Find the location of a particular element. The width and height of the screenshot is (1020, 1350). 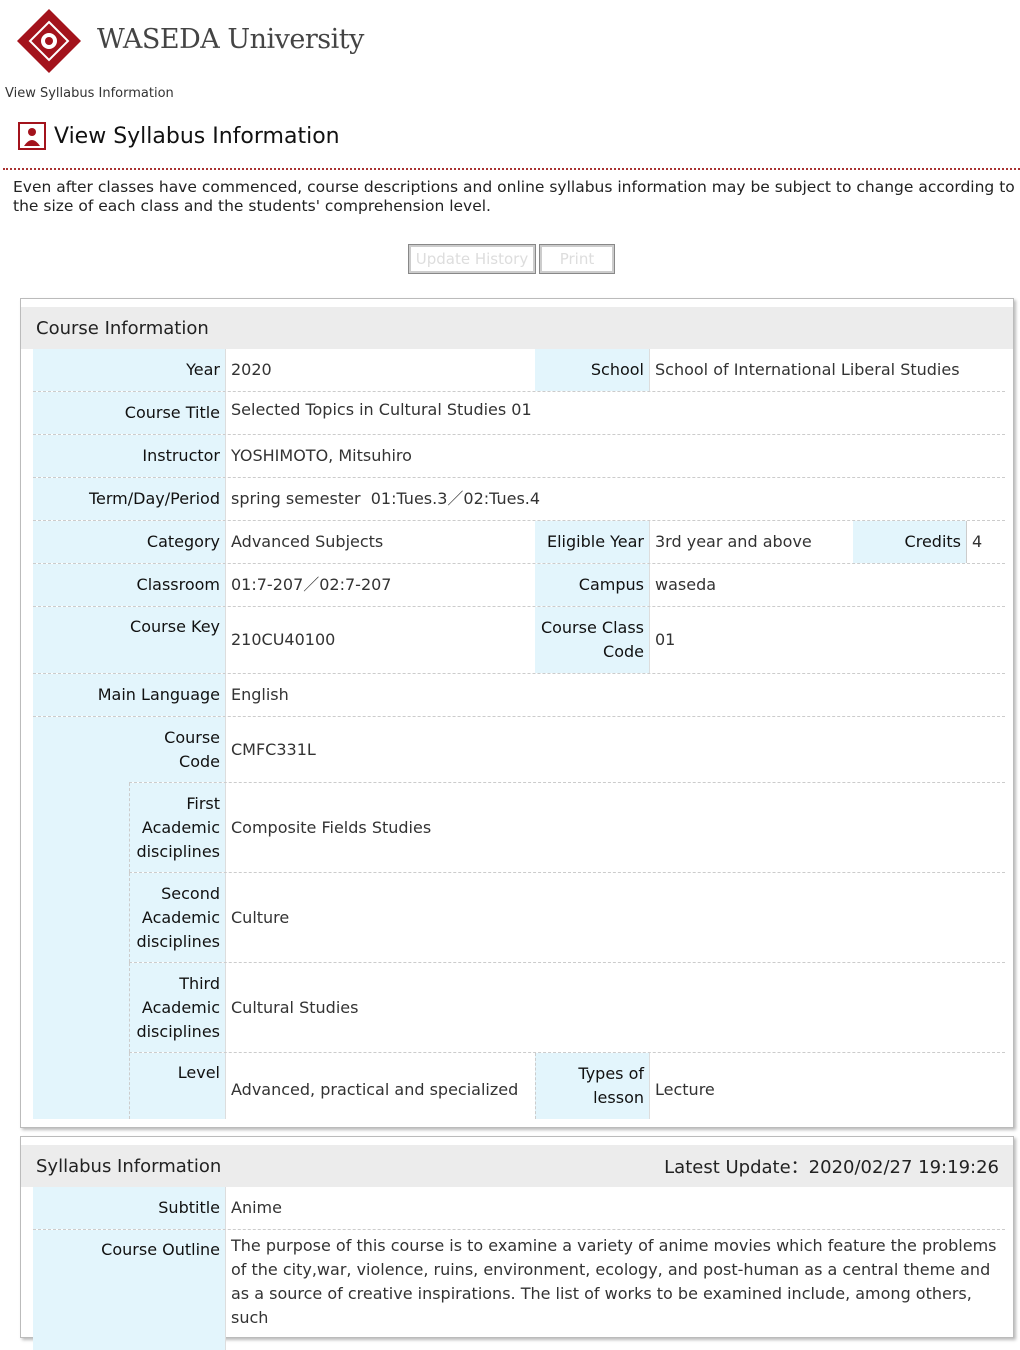

third-discipline-label: Third Academic disciplines is located at coordinates (177, 1007).